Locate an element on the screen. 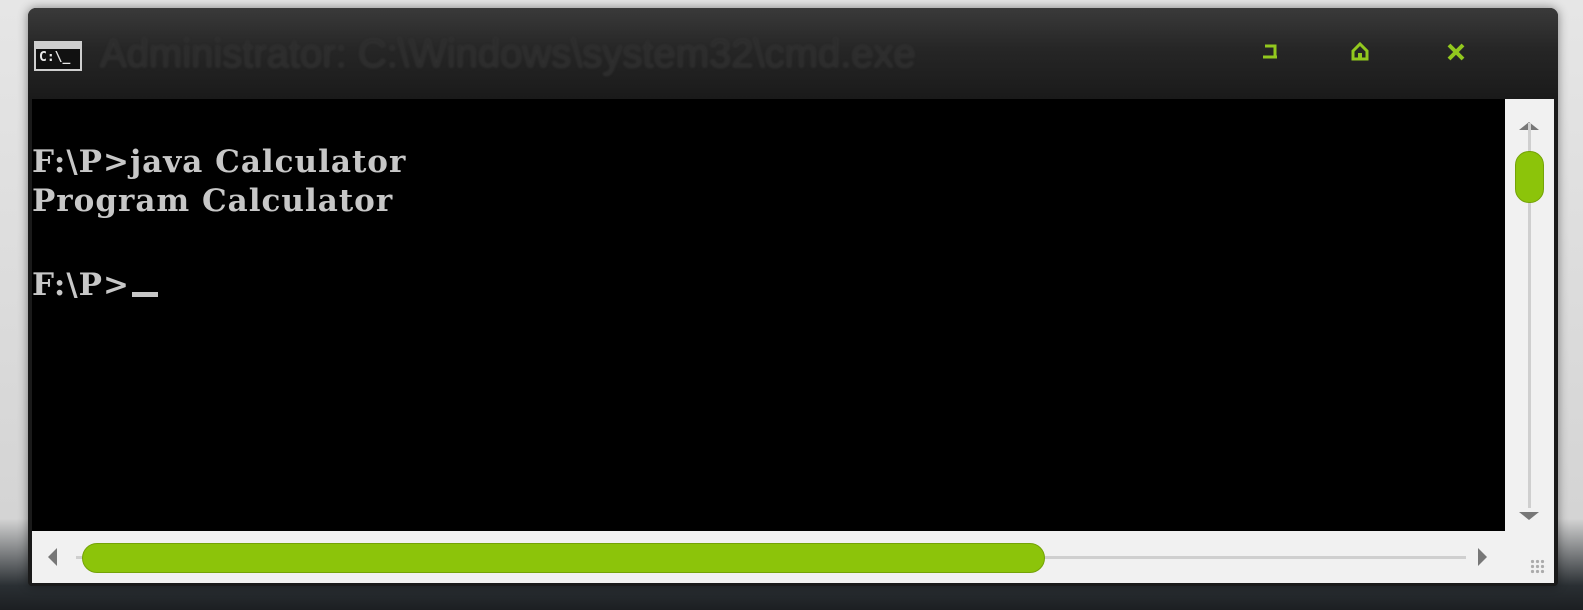 The height and width of the screenshot is (610, 1583). cmd-icon-text: C:\_ is located at coordinates (55, 57).